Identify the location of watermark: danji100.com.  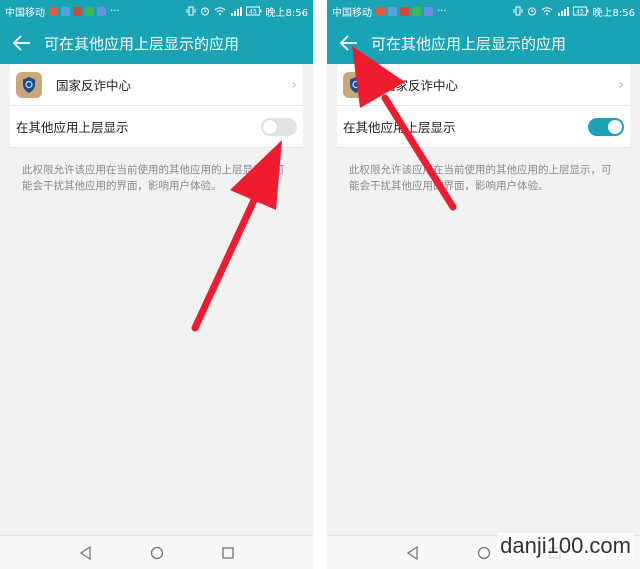
(565, 546).